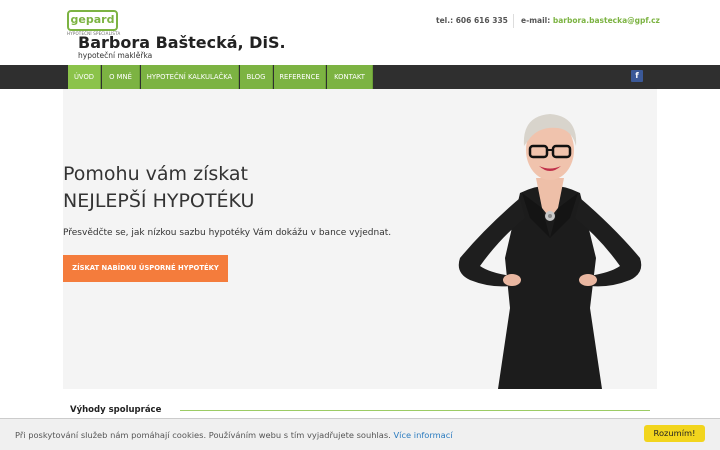 The image size is (720, 450). I want to click on email-contact: e-mail: barbora.bastecka@gpf.cz, so click(590, 20).